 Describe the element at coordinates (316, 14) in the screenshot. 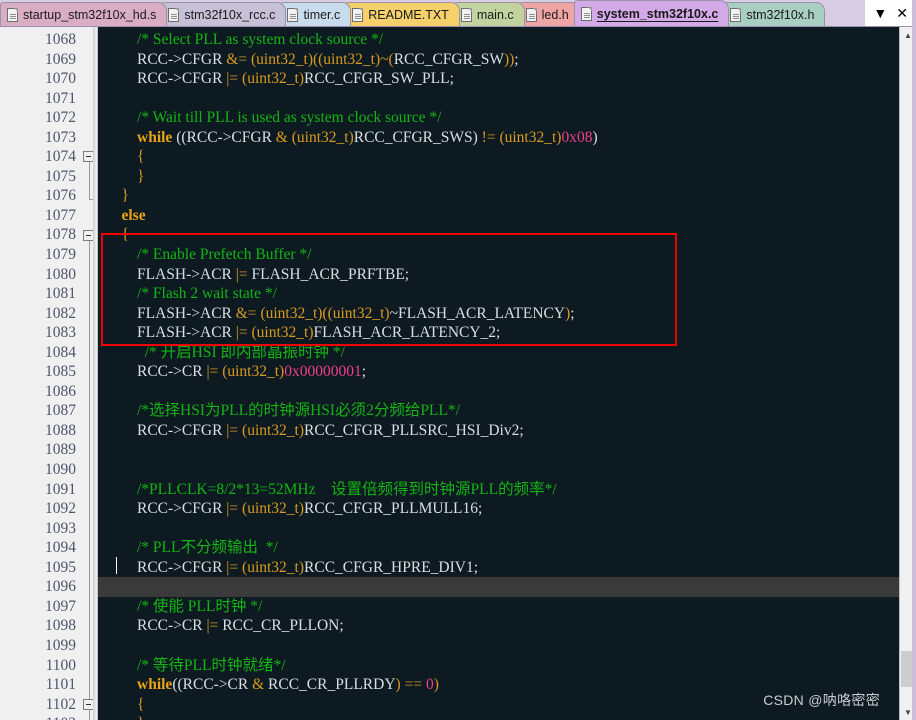

I see `editor-tab-timer-c: timer.c` at that location.